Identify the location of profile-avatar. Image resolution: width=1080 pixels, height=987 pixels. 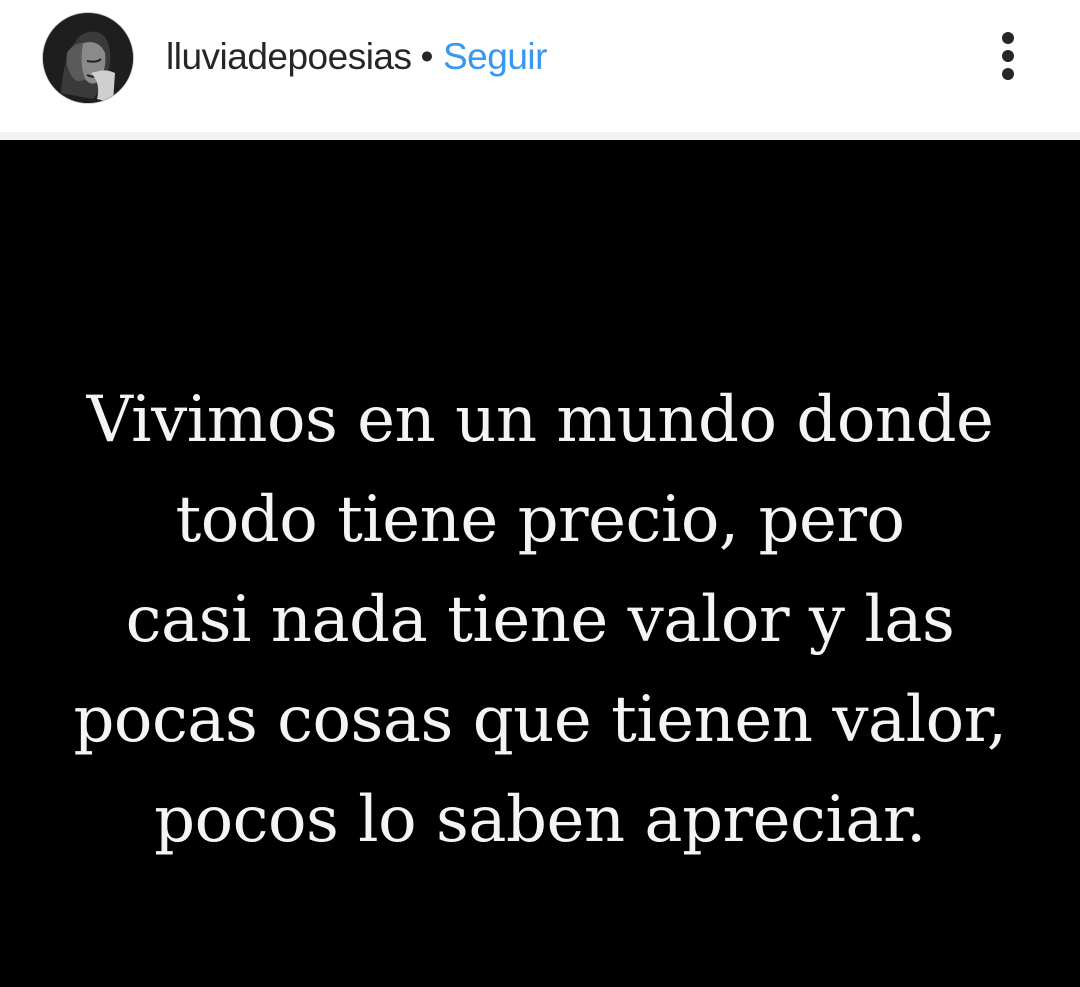
(88, 58).